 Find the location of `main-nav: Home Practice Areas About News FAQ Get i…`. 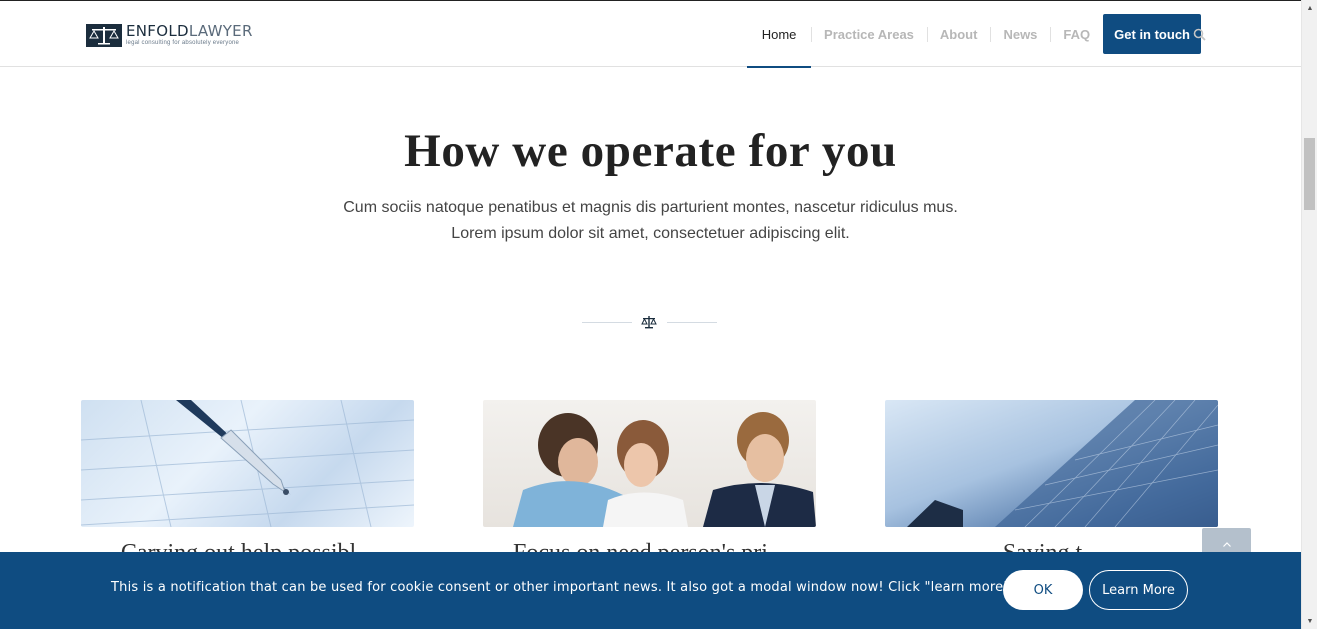

main-nav: Home Practice Areas About News FAQ Get i… is located at coordinates (974, 34).